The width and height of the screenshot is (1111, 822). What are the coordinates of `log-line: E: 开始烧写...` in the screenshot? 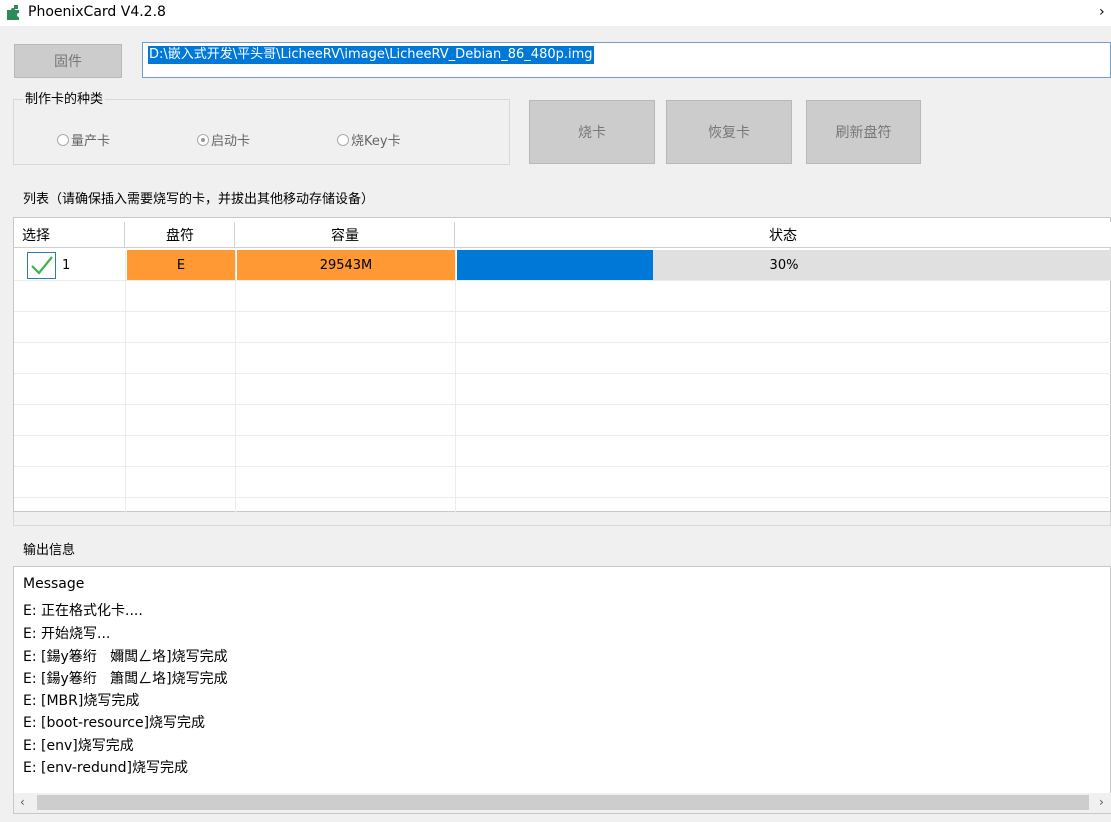 It's located at (67, 634).